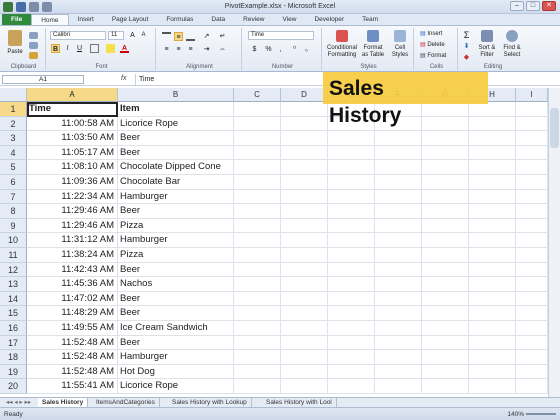 This screenshot has width=560, height=420. Describe the element at coordinates (63, 402) in the screenshot. I see `sheet-tab-sales-history: Sales History` at that location.